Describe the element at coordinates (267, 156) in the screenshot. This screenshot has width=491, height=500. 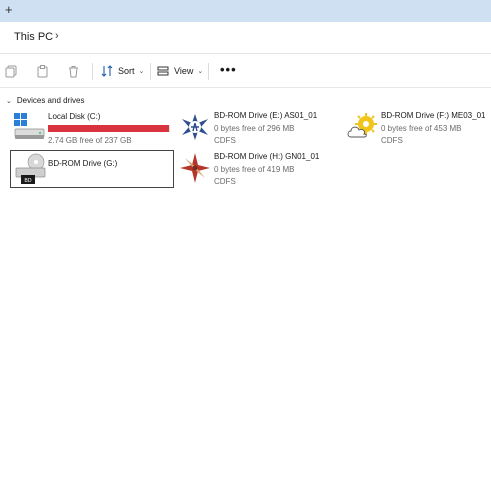
I see `drive-name: BD-ROM Drive (H:) GN01_01` at that location.